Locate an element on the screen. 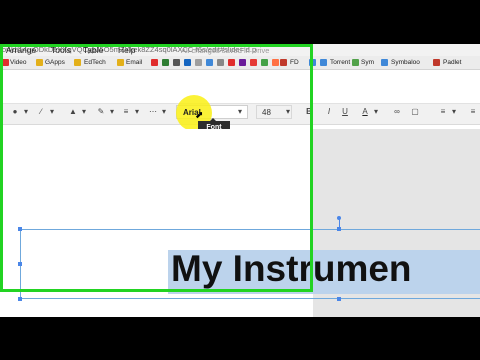 This screenshot has height=360, width=480. bookmark-padlet: Padlet is located at coordinates (452, 62).